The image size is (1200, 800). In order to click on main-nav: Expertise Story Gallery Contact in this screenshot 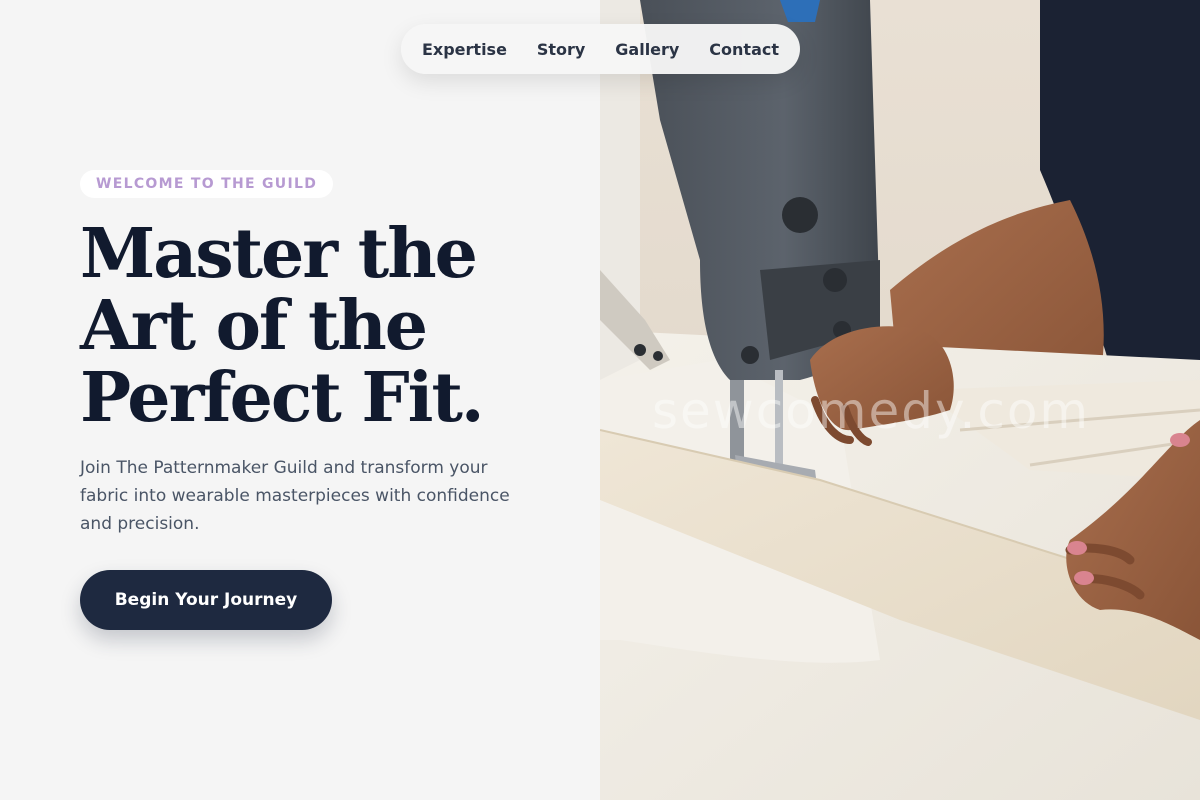, I will do `click(600, 49)`.